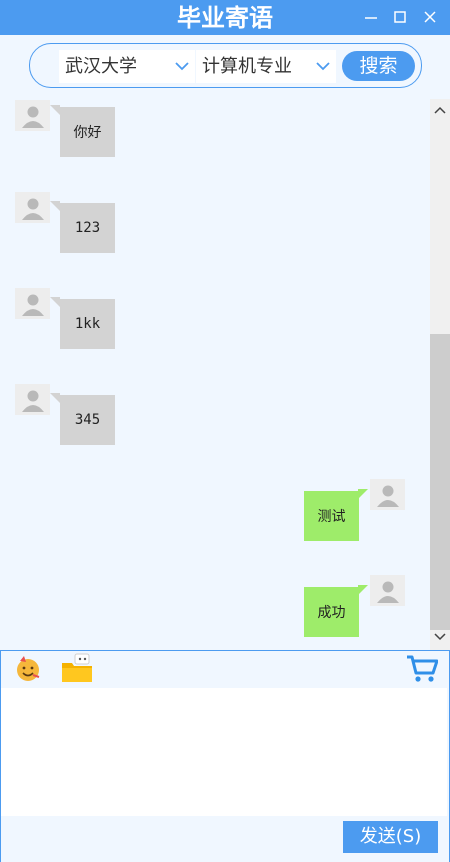 This screenshot has height=862, width=450. Describe the element at coordinates (331, 516) in the screenshot. I see `message-bubble: 测试` at that location.